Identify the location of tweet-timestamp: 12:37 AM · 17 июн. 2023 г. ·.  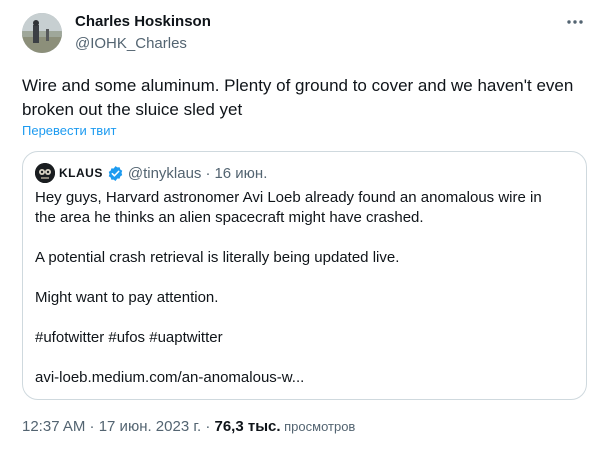
(118, 426).